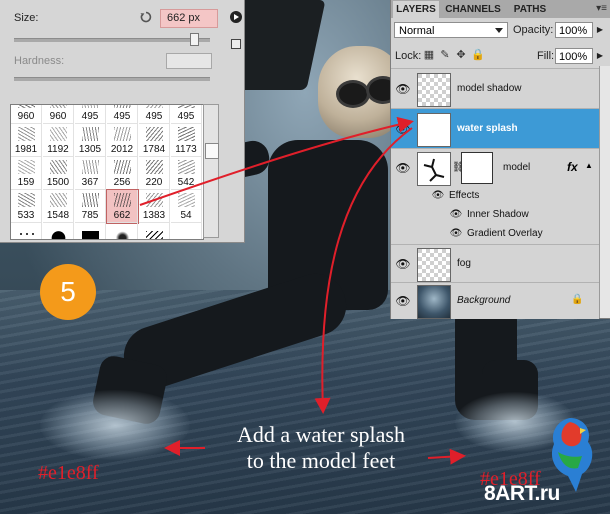 This screenshot has width=610, height=514. What do you see at coordinates (522, 493) in the screenshot?
I see `watermark: 8ART.ru` at bounding box center [522, 493].